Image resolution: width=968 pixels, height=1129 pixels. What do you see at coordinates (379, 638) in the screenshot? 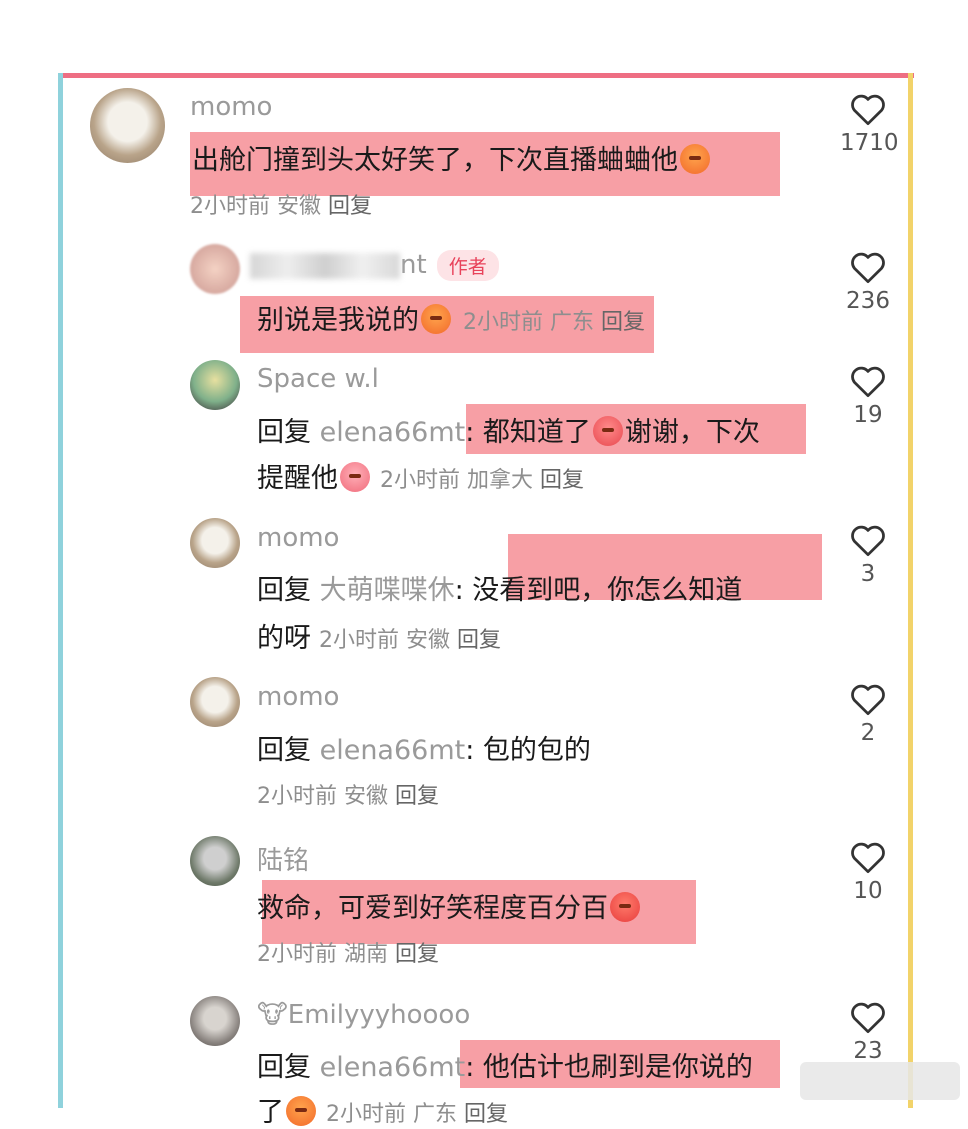
I see `comment-text: 的呀 2小时前 安徽 回复` at bounding box center [379, 638].